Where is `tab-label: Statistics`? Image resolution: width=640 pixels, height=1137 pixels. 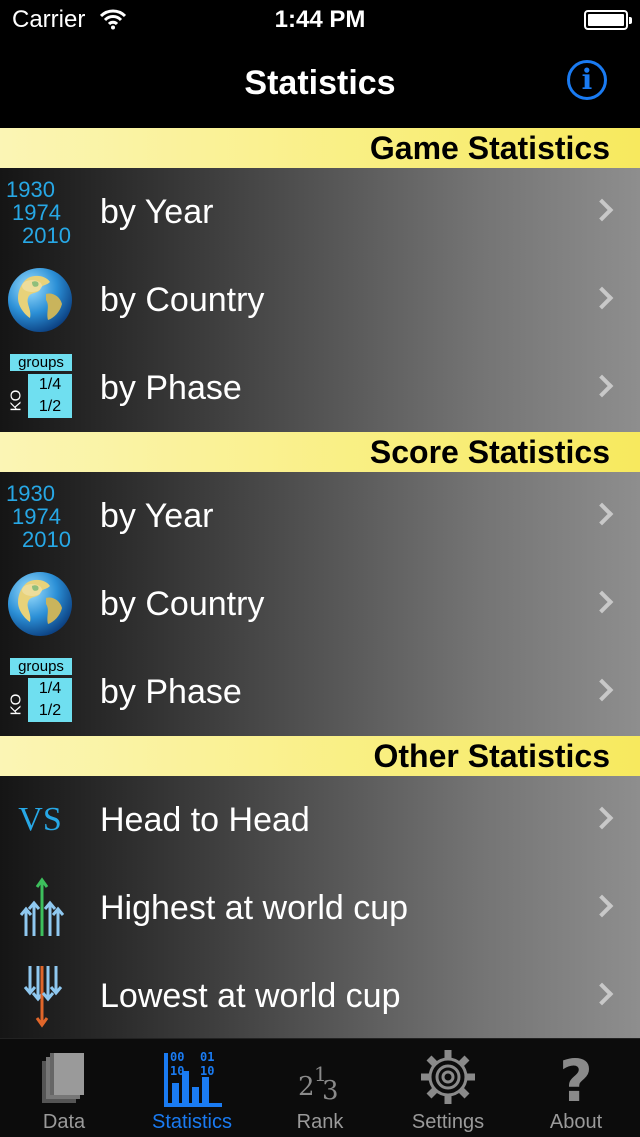 tab-label: Statistics is located at coordinates (192, 1122).